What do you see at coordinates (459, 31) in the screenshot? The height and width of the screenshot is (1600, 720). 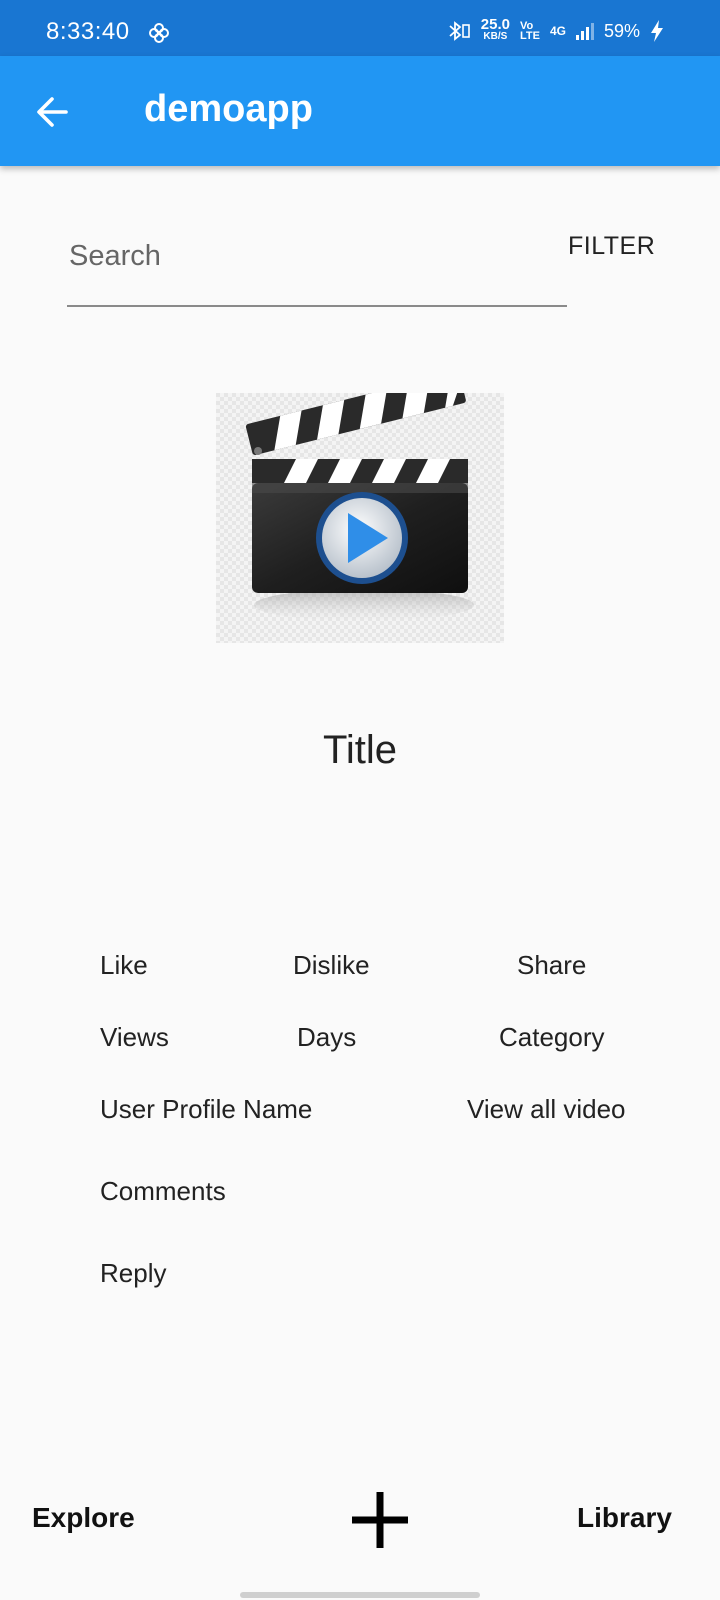 I see `bluetooth-icon` at bounding box center [459, 31].